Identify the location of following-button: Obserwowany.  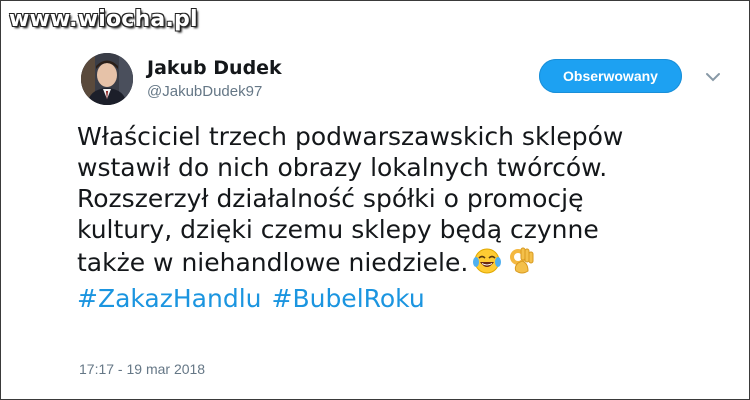
(610, 76).